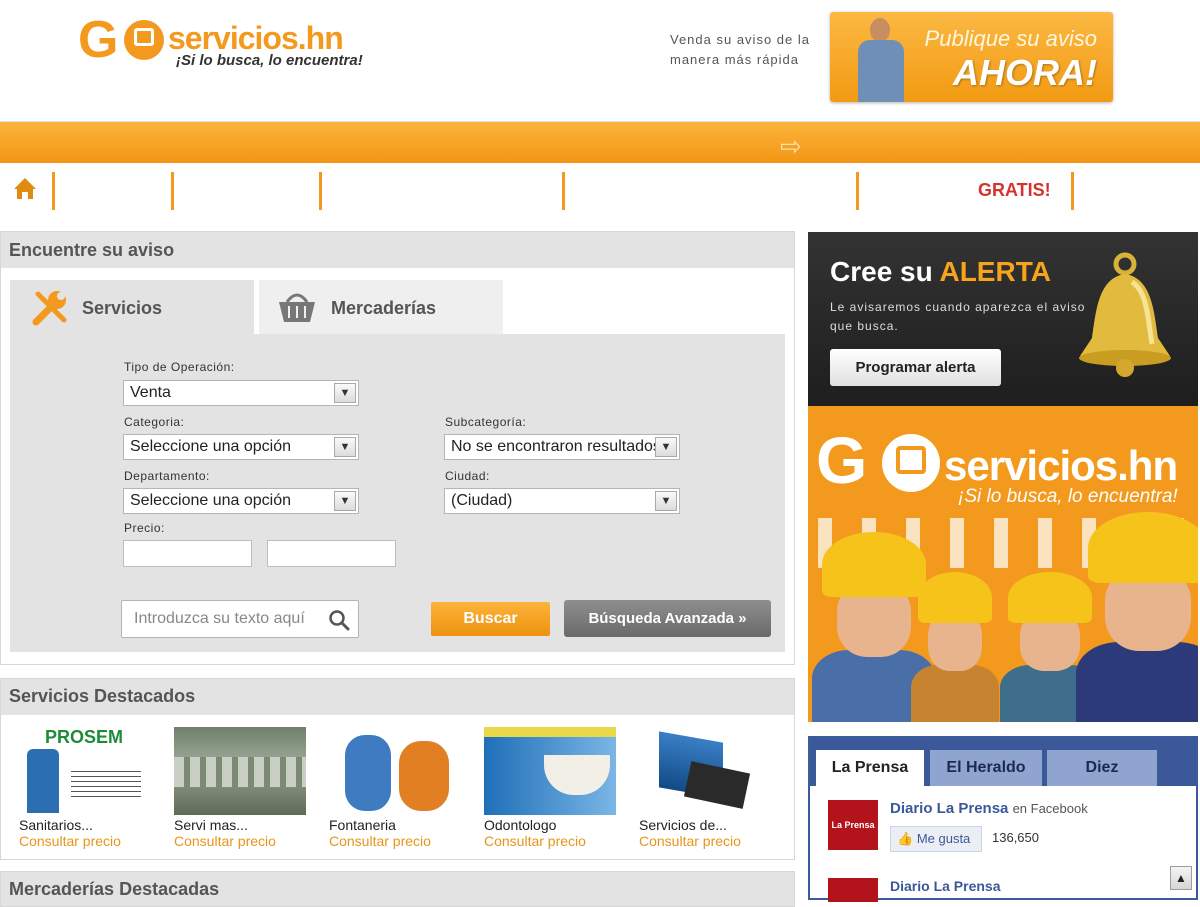 The height and width of the screenshot is (907, 1200). I want to click on departamento-select: Seleccione una opción ▼, so click(241, 501).